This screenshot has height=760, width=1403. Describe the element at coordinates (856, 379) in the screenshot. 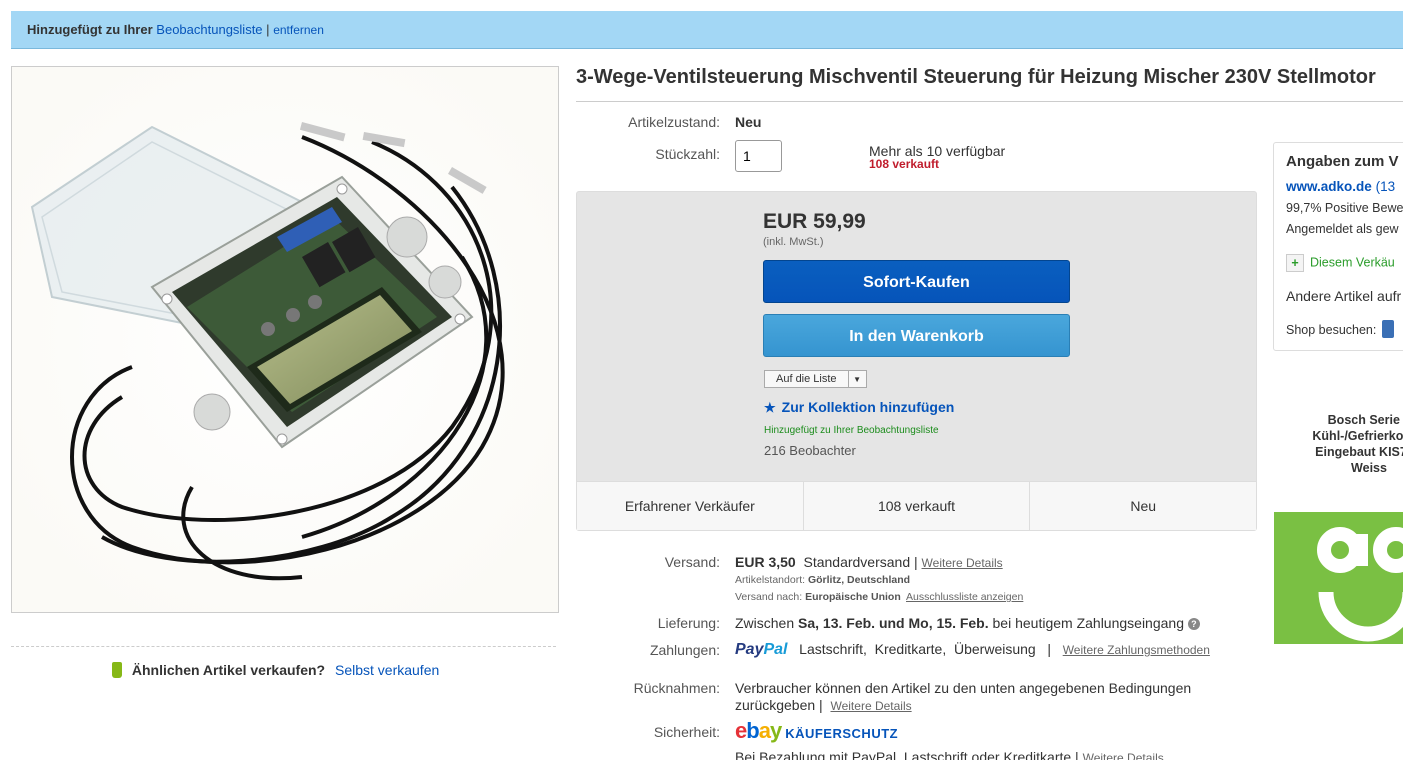

I see `chevron-down-icon: ▼` at that location.